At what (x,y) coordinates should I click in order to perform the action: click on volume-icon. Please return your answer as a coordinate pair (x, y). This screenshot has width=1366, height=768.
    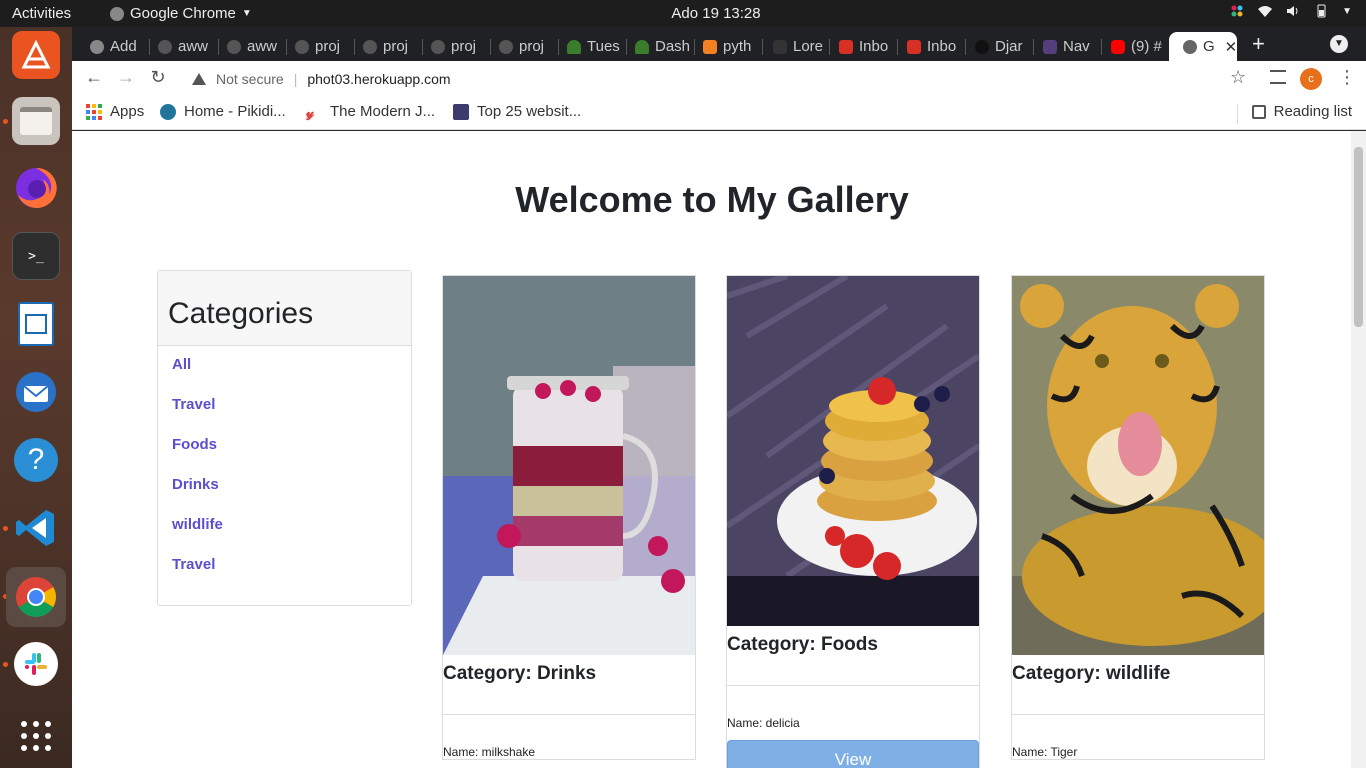
    Looking at the image, I should click on (1293, 11).